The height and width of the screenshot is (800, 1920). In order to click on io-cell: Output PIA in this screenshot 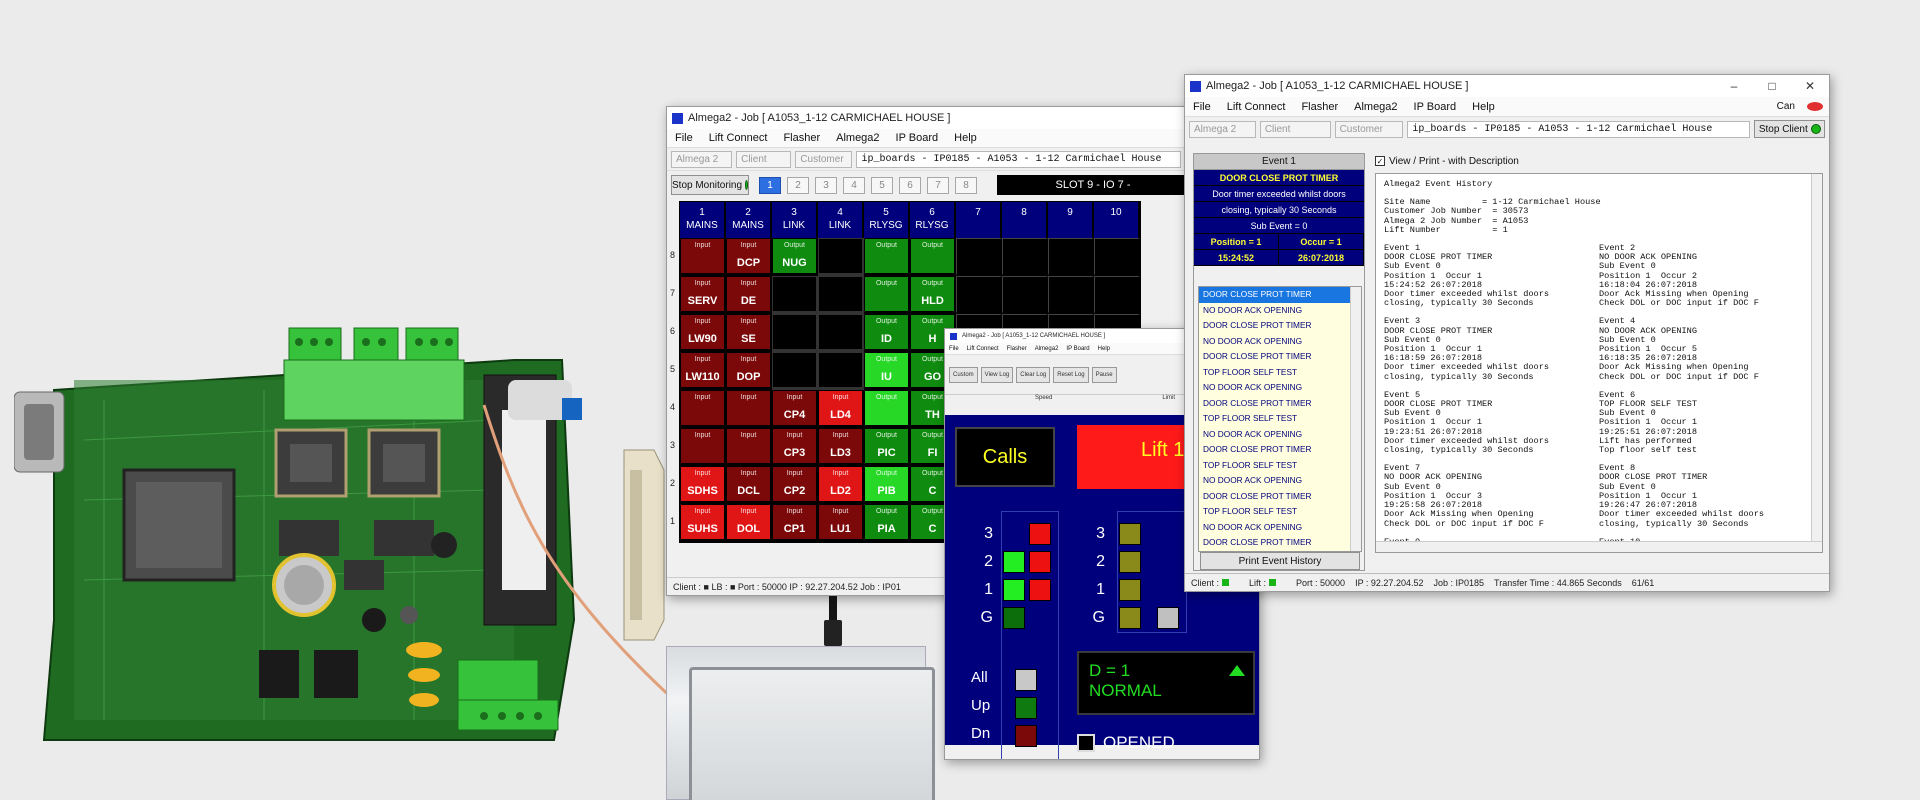, I will do `click(887, 523)`.